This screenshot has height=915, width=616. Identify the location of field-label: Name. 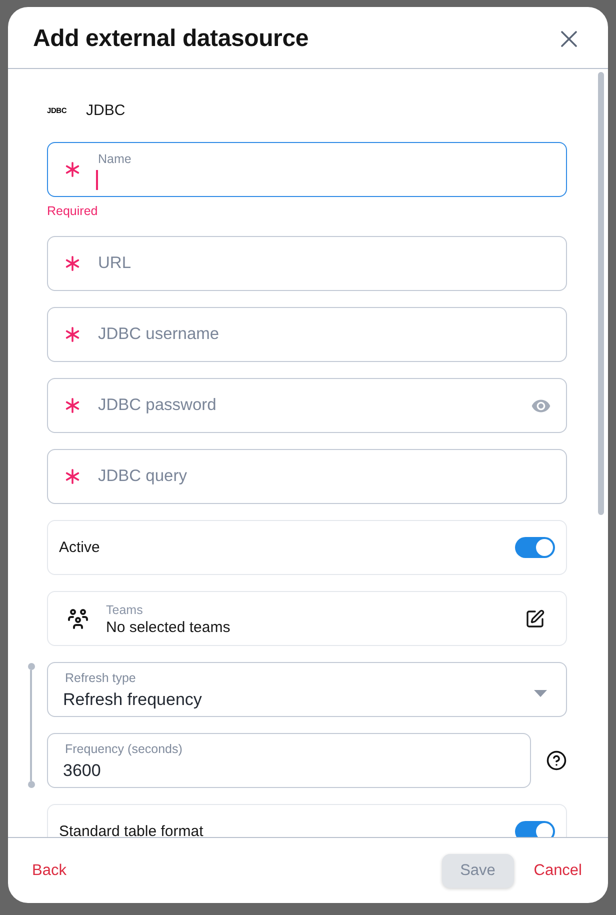
(115, 159).